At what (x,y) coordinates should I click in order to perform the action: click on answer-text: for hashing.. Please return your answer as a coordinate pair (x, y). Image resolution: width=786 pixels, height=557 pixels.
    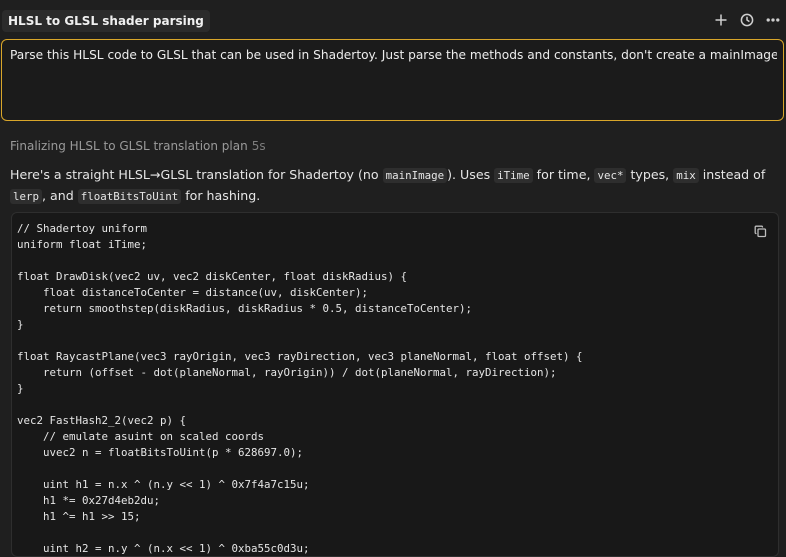
    Looking at the image, I should click on (221, 195).